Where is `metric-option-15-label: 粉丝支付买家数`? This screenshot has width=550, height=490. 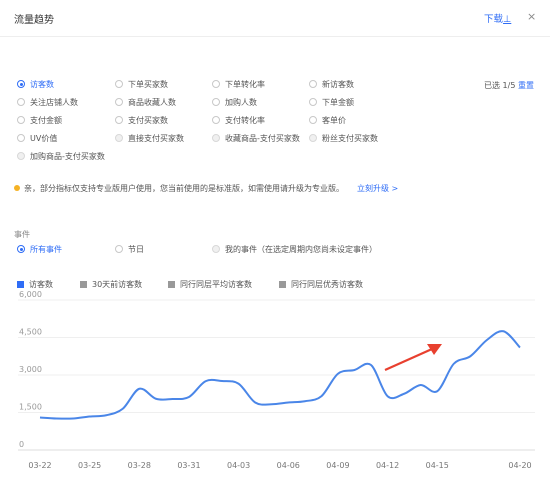 metric-option-15-label: 粉丝支付买家数 is located at coordinates (350, 138).